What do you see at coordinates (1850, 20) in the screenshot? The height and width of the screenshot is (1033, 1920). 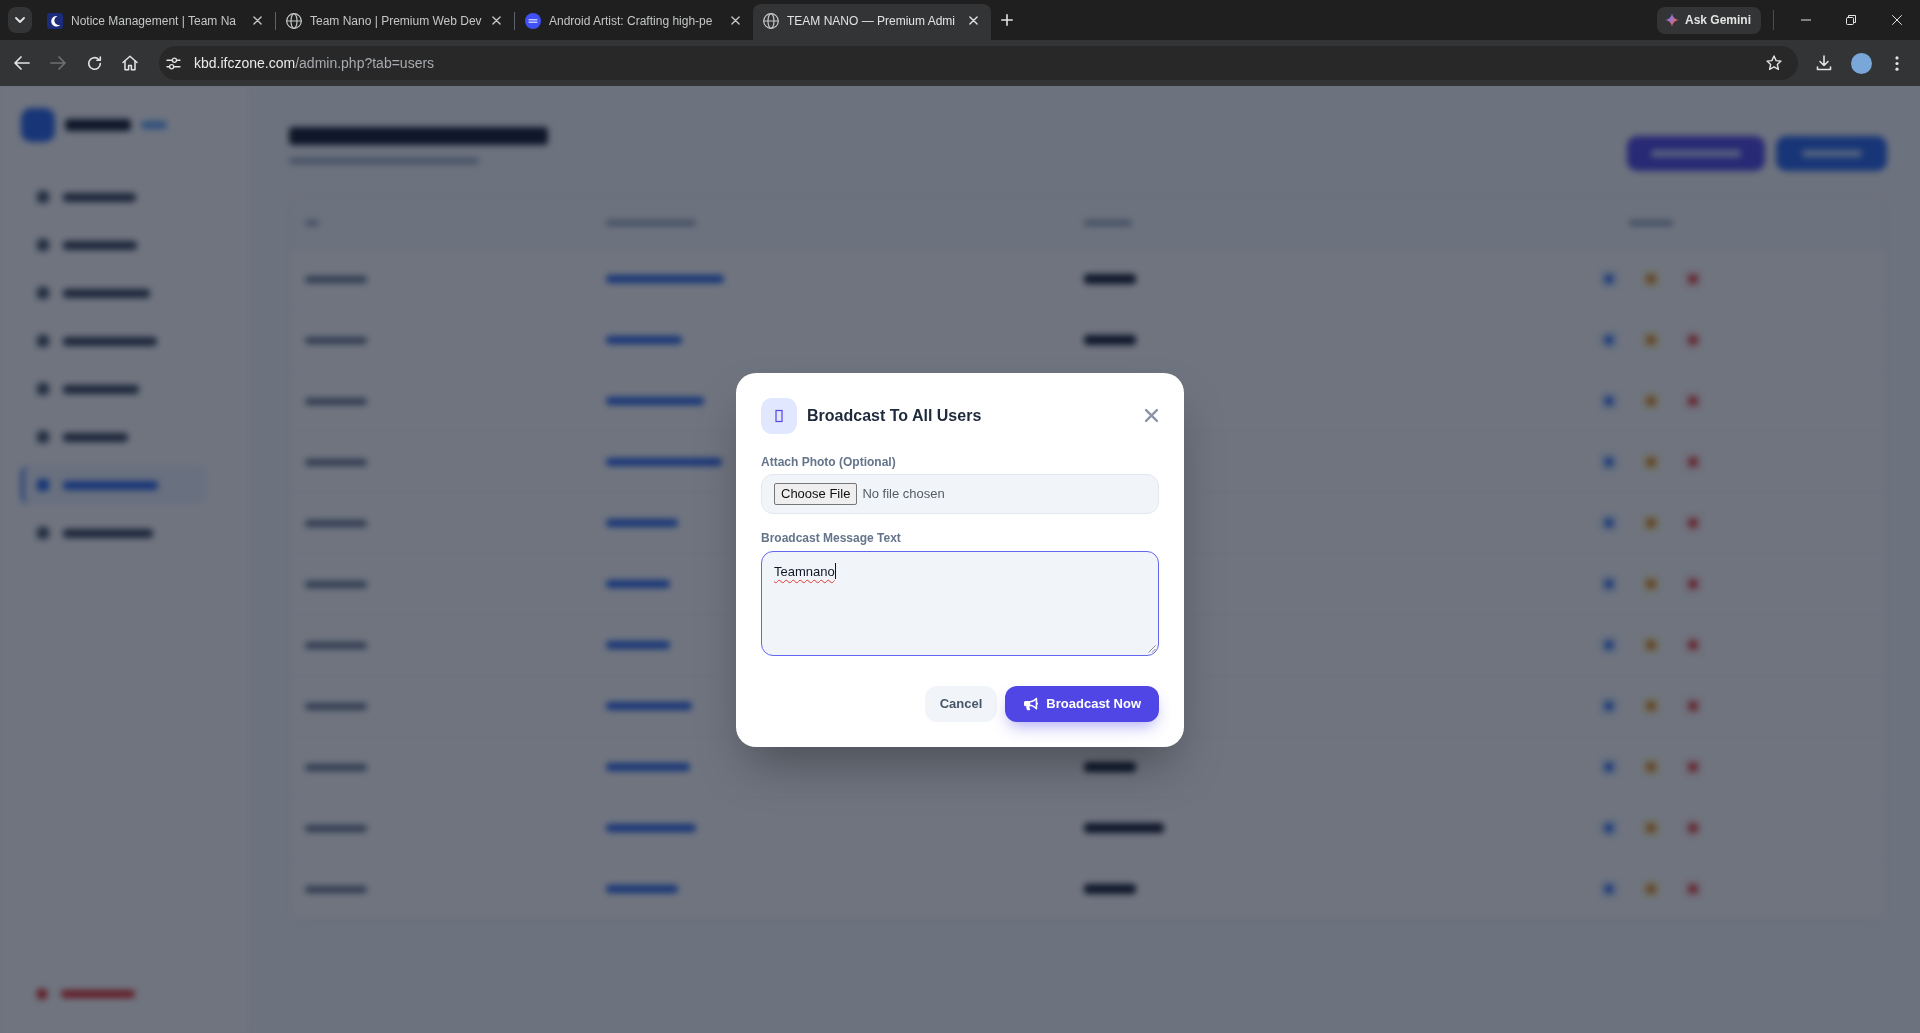 I see `restore-icon` at bounding box center [1850, 20].